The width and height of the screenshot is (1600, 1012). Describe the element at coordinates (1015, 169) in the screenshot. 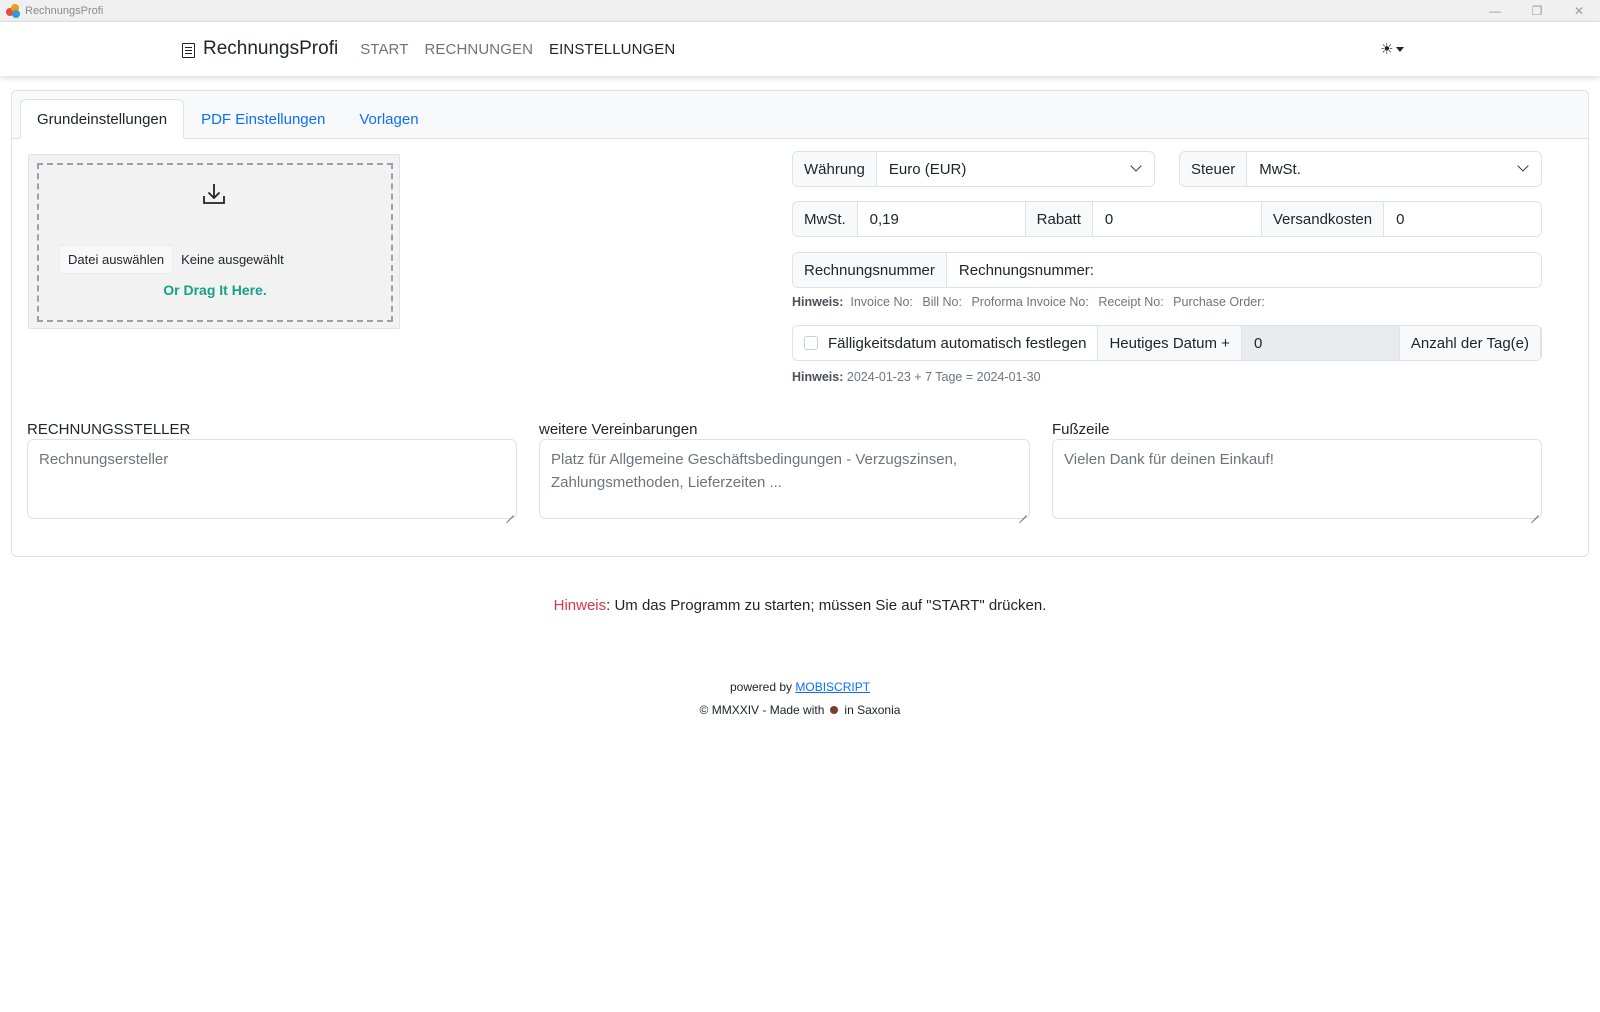

I see `currency-select: Euro (EUR)` at that location.